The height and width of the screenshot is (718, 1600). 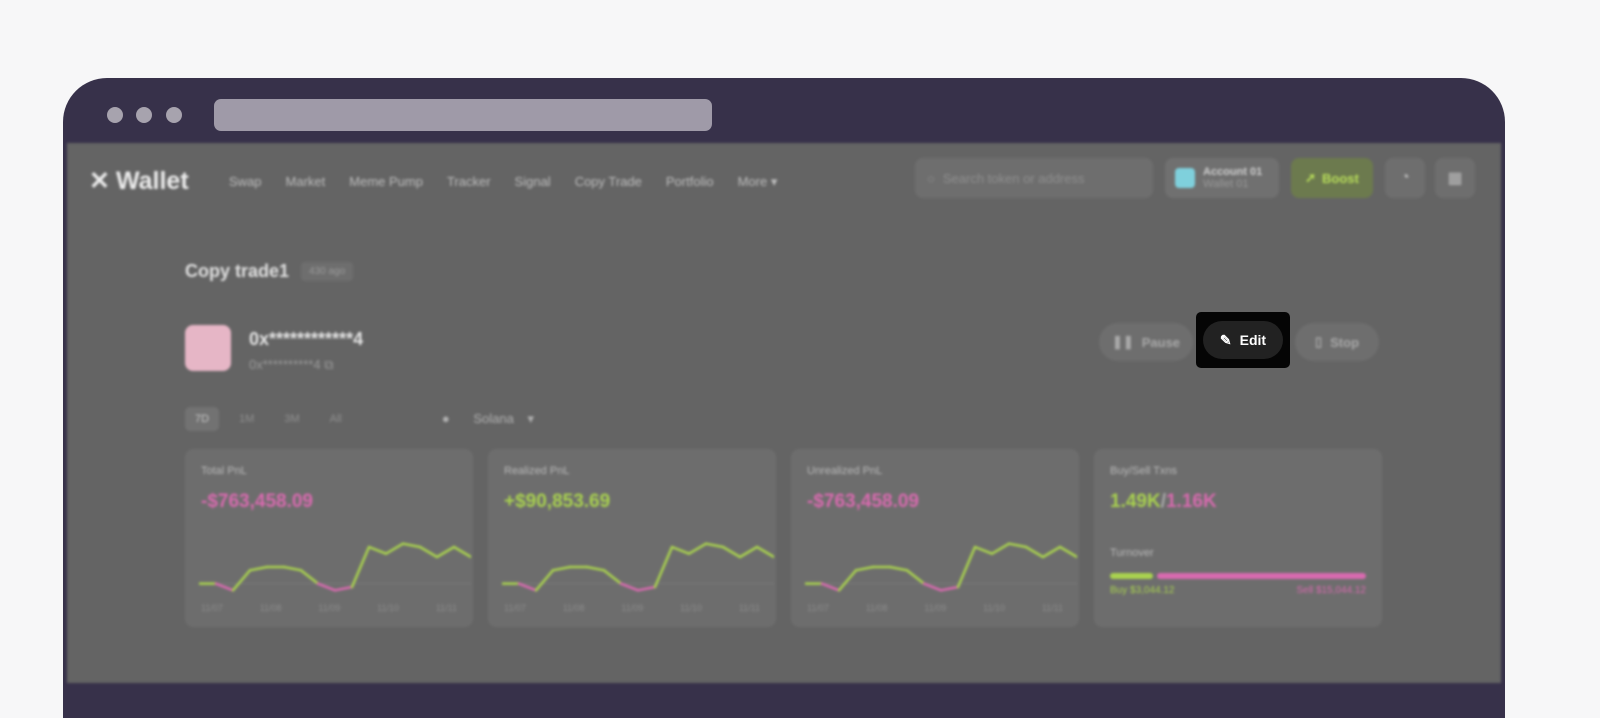 I want to click on window-close-dot, so click(x=115, y=115).